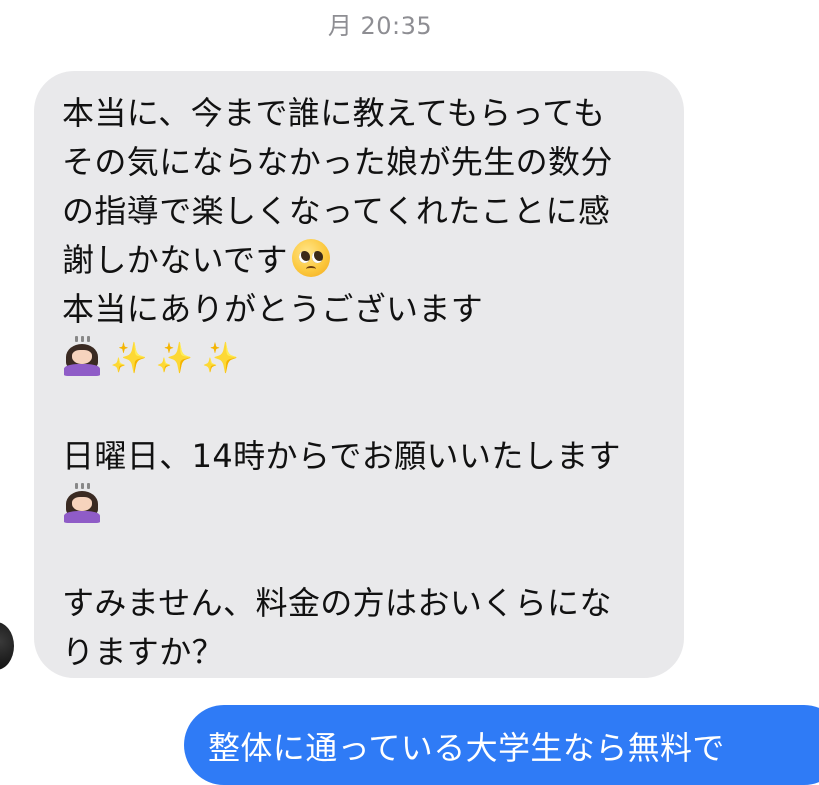 This screenshot has width=819, height=785. What do you see at coordinates (363, 358) in the screenshot?
I see `emoji-line: ✨ ✨ ✨` at bounding box center [363, 358].